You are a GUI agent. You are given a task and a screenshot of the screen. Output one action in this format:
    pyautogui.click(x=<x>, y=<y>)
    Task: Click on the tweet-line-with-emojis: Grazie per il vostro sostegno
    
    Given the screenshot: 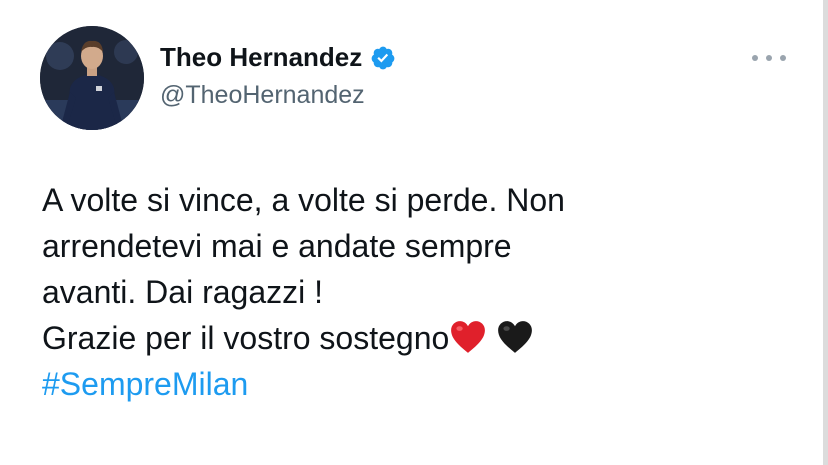 What is the action you would take?
    pyautogui.click(x=422, y=338)
    